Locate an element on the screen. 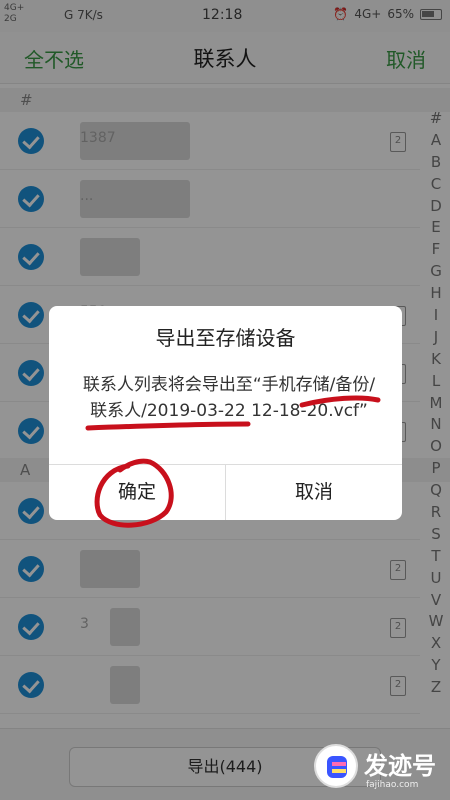  watermark-brand: 发迹号 is located at coordinates (400, 766).